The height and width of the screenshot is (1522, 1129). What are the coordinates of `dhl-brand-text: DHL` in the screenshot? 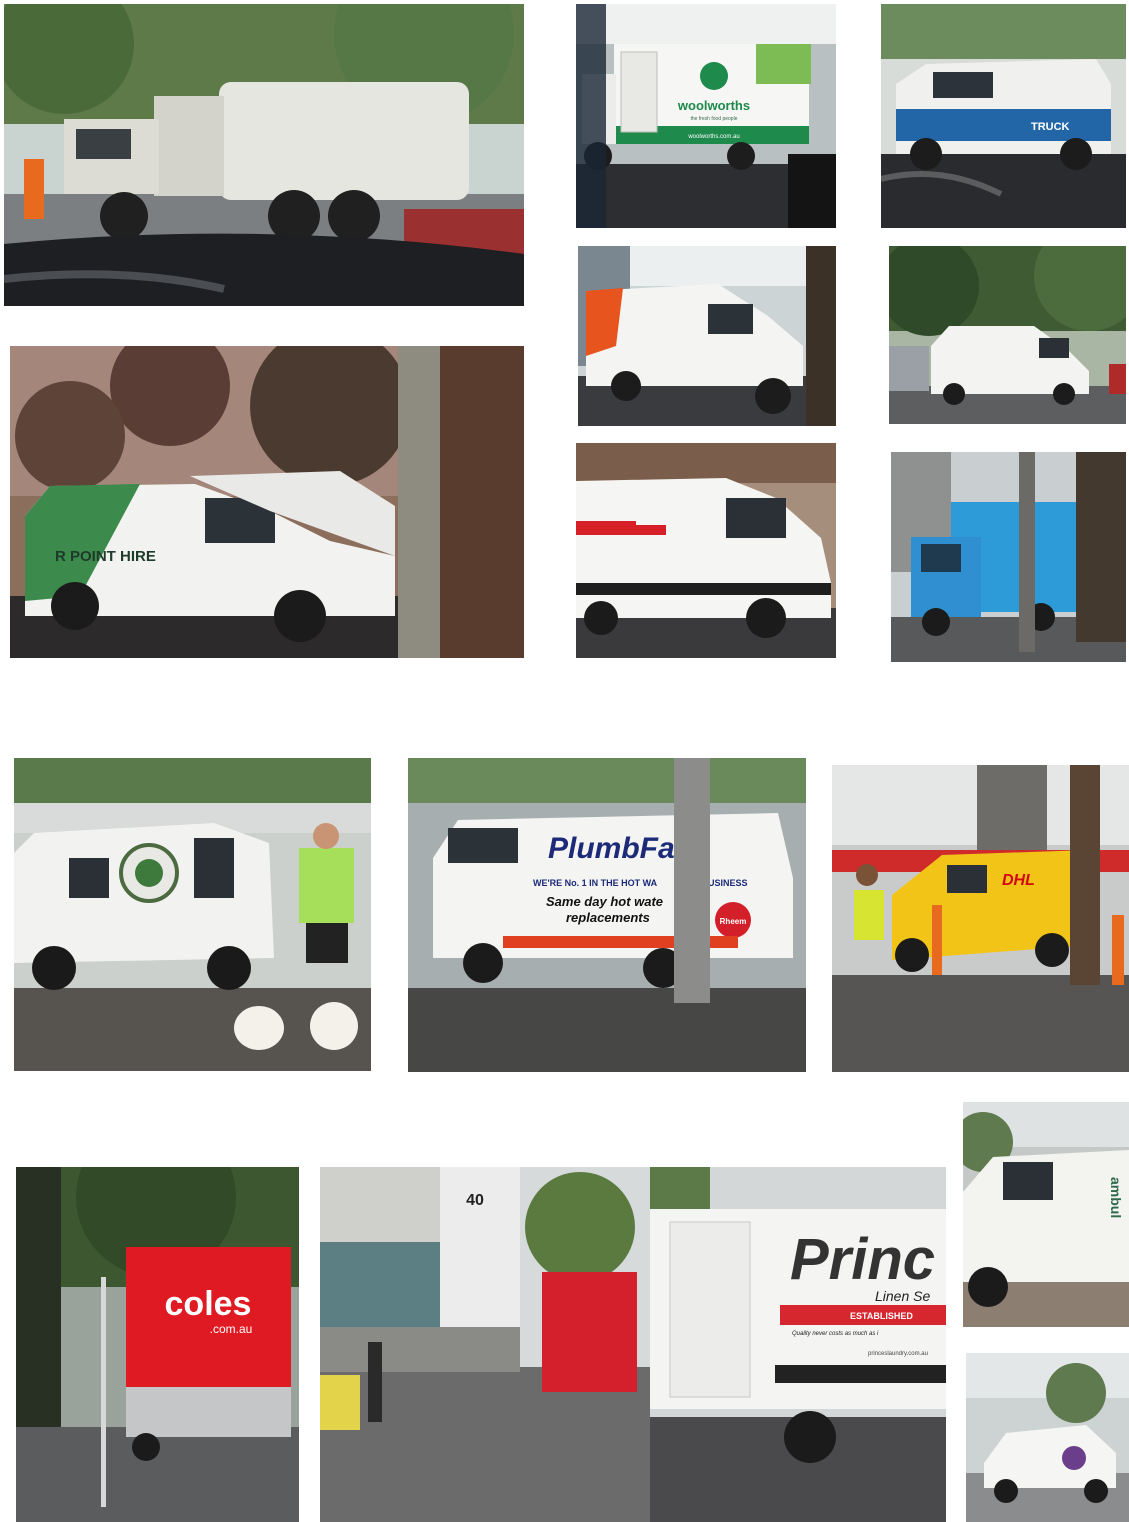 It's located at (1018, 880).